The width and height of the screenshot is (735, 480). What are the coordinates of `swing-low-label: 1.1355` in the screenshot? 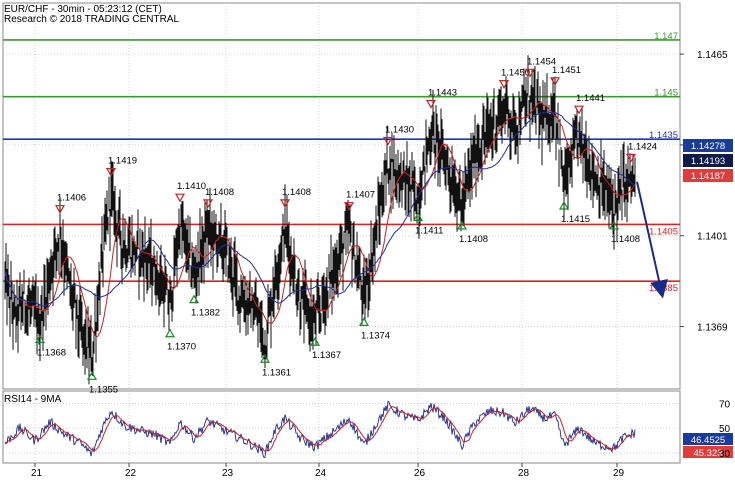 It's located at (103, 389).